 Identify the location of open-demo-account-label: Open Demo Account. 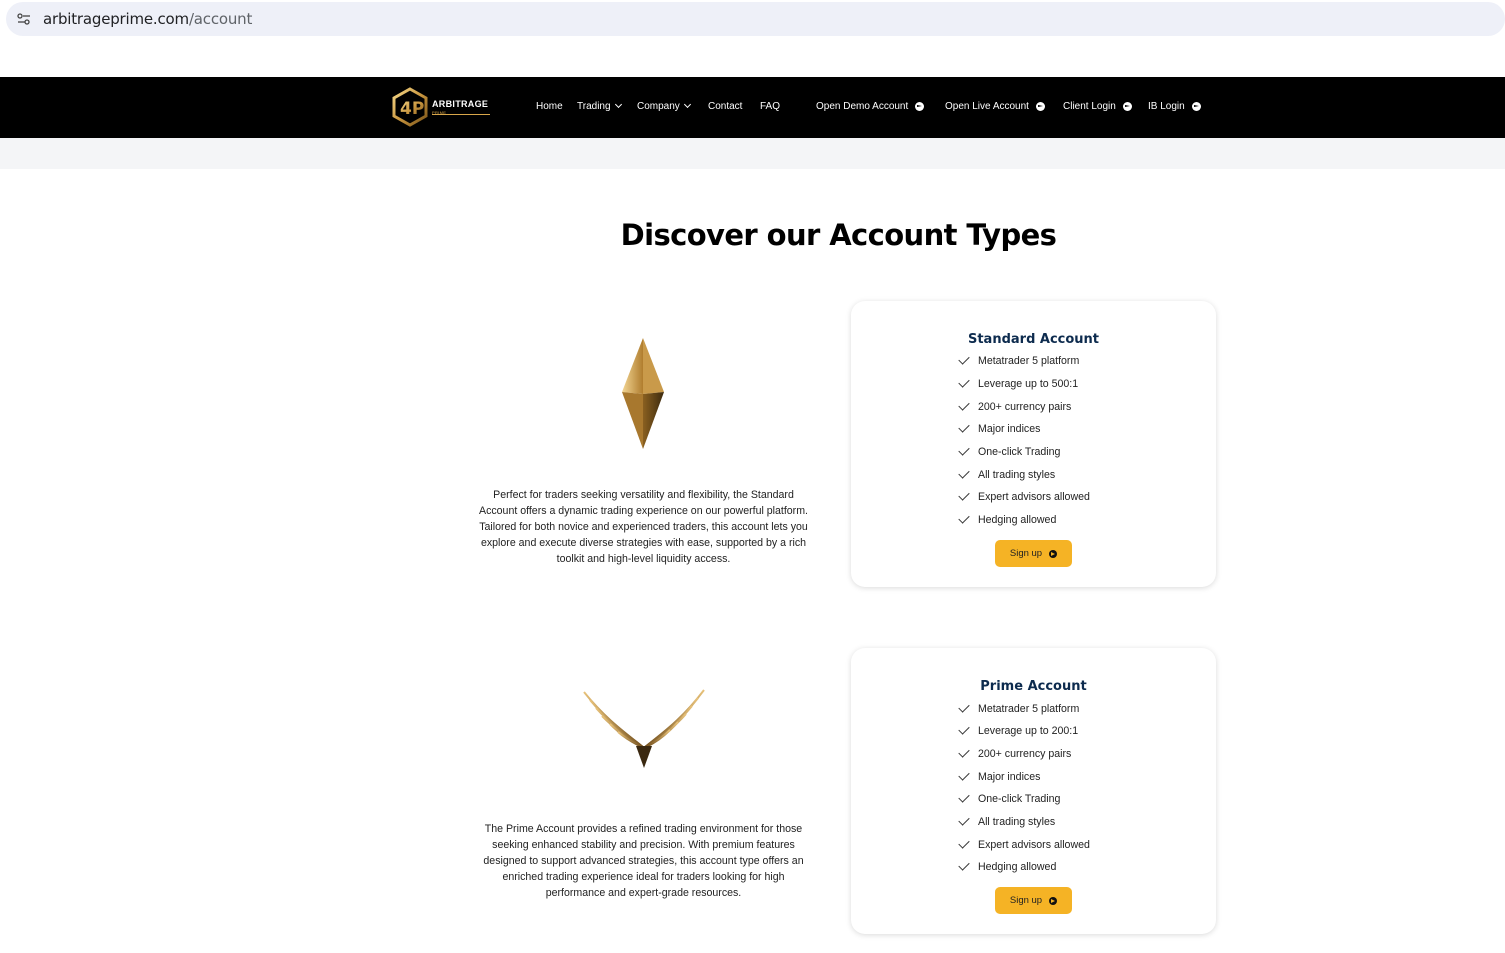
(862, 106).